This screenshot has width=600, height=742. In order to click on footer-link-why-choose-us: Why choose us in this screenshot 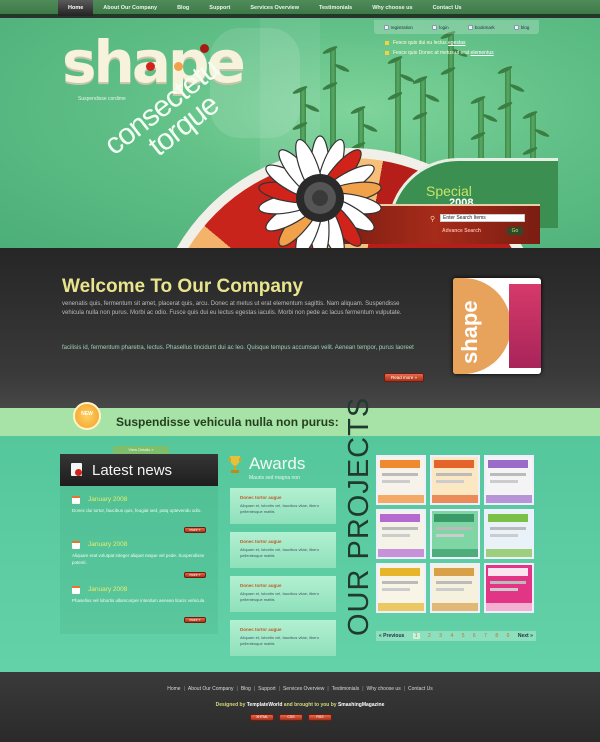, I will do `click(384, 689)`.